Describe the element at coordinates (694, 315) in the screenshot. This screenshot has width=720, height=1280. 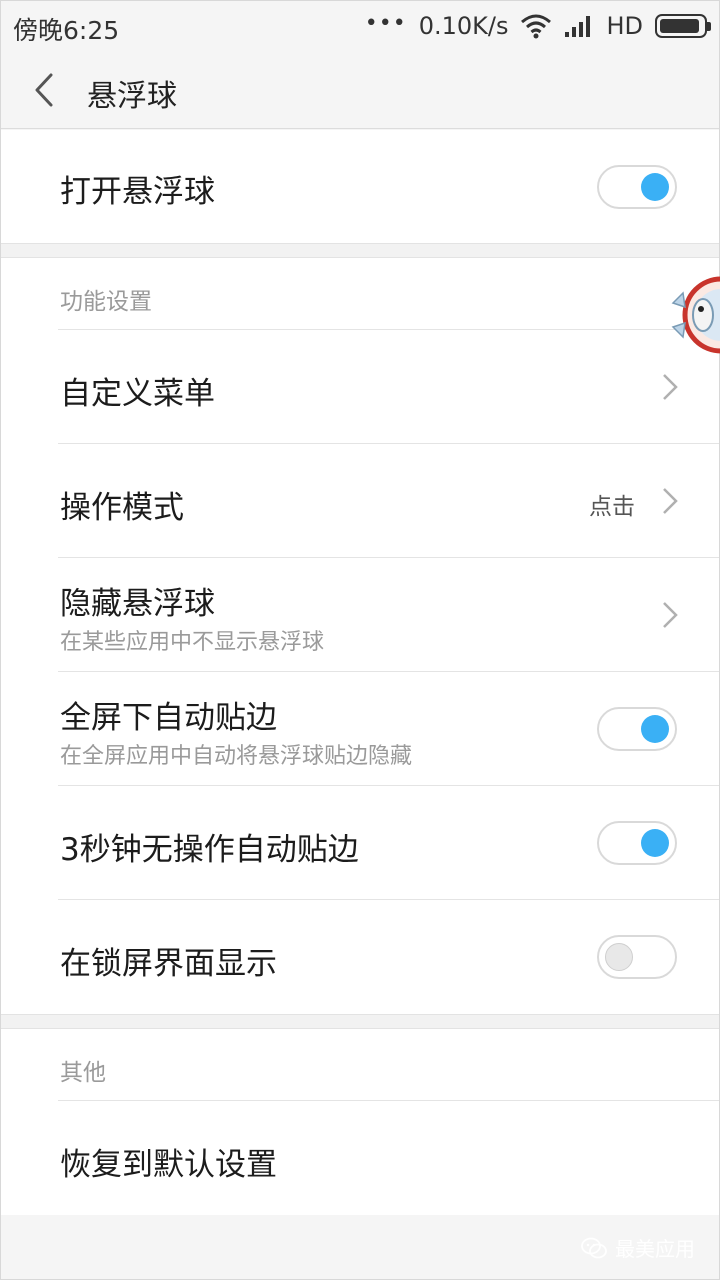
I see `floating-ball-icon` at that location.